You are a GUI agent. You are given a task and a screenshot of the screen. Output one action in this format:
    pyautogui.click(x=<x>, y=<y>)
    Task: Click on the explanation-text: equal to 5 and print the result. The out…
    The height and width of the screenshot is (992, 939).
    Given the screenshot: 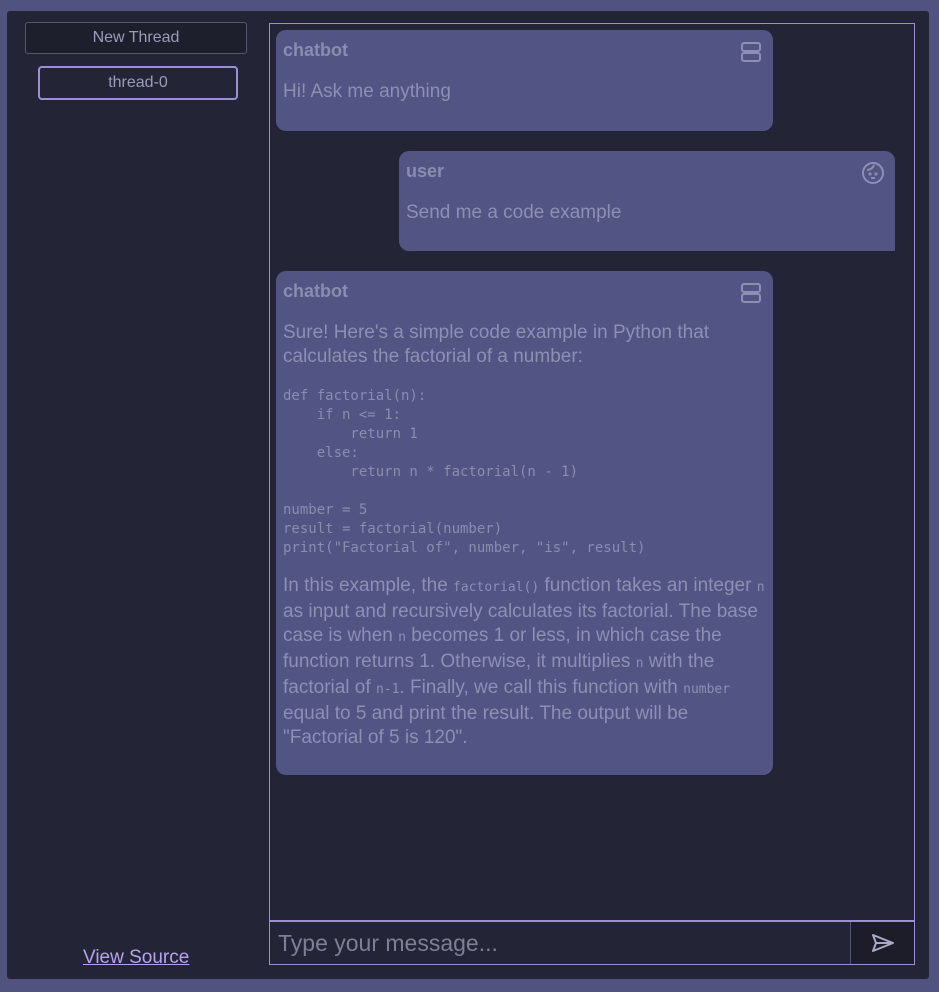 What is the action you would take?
    pyautogui.click(x=486, y=725)
    